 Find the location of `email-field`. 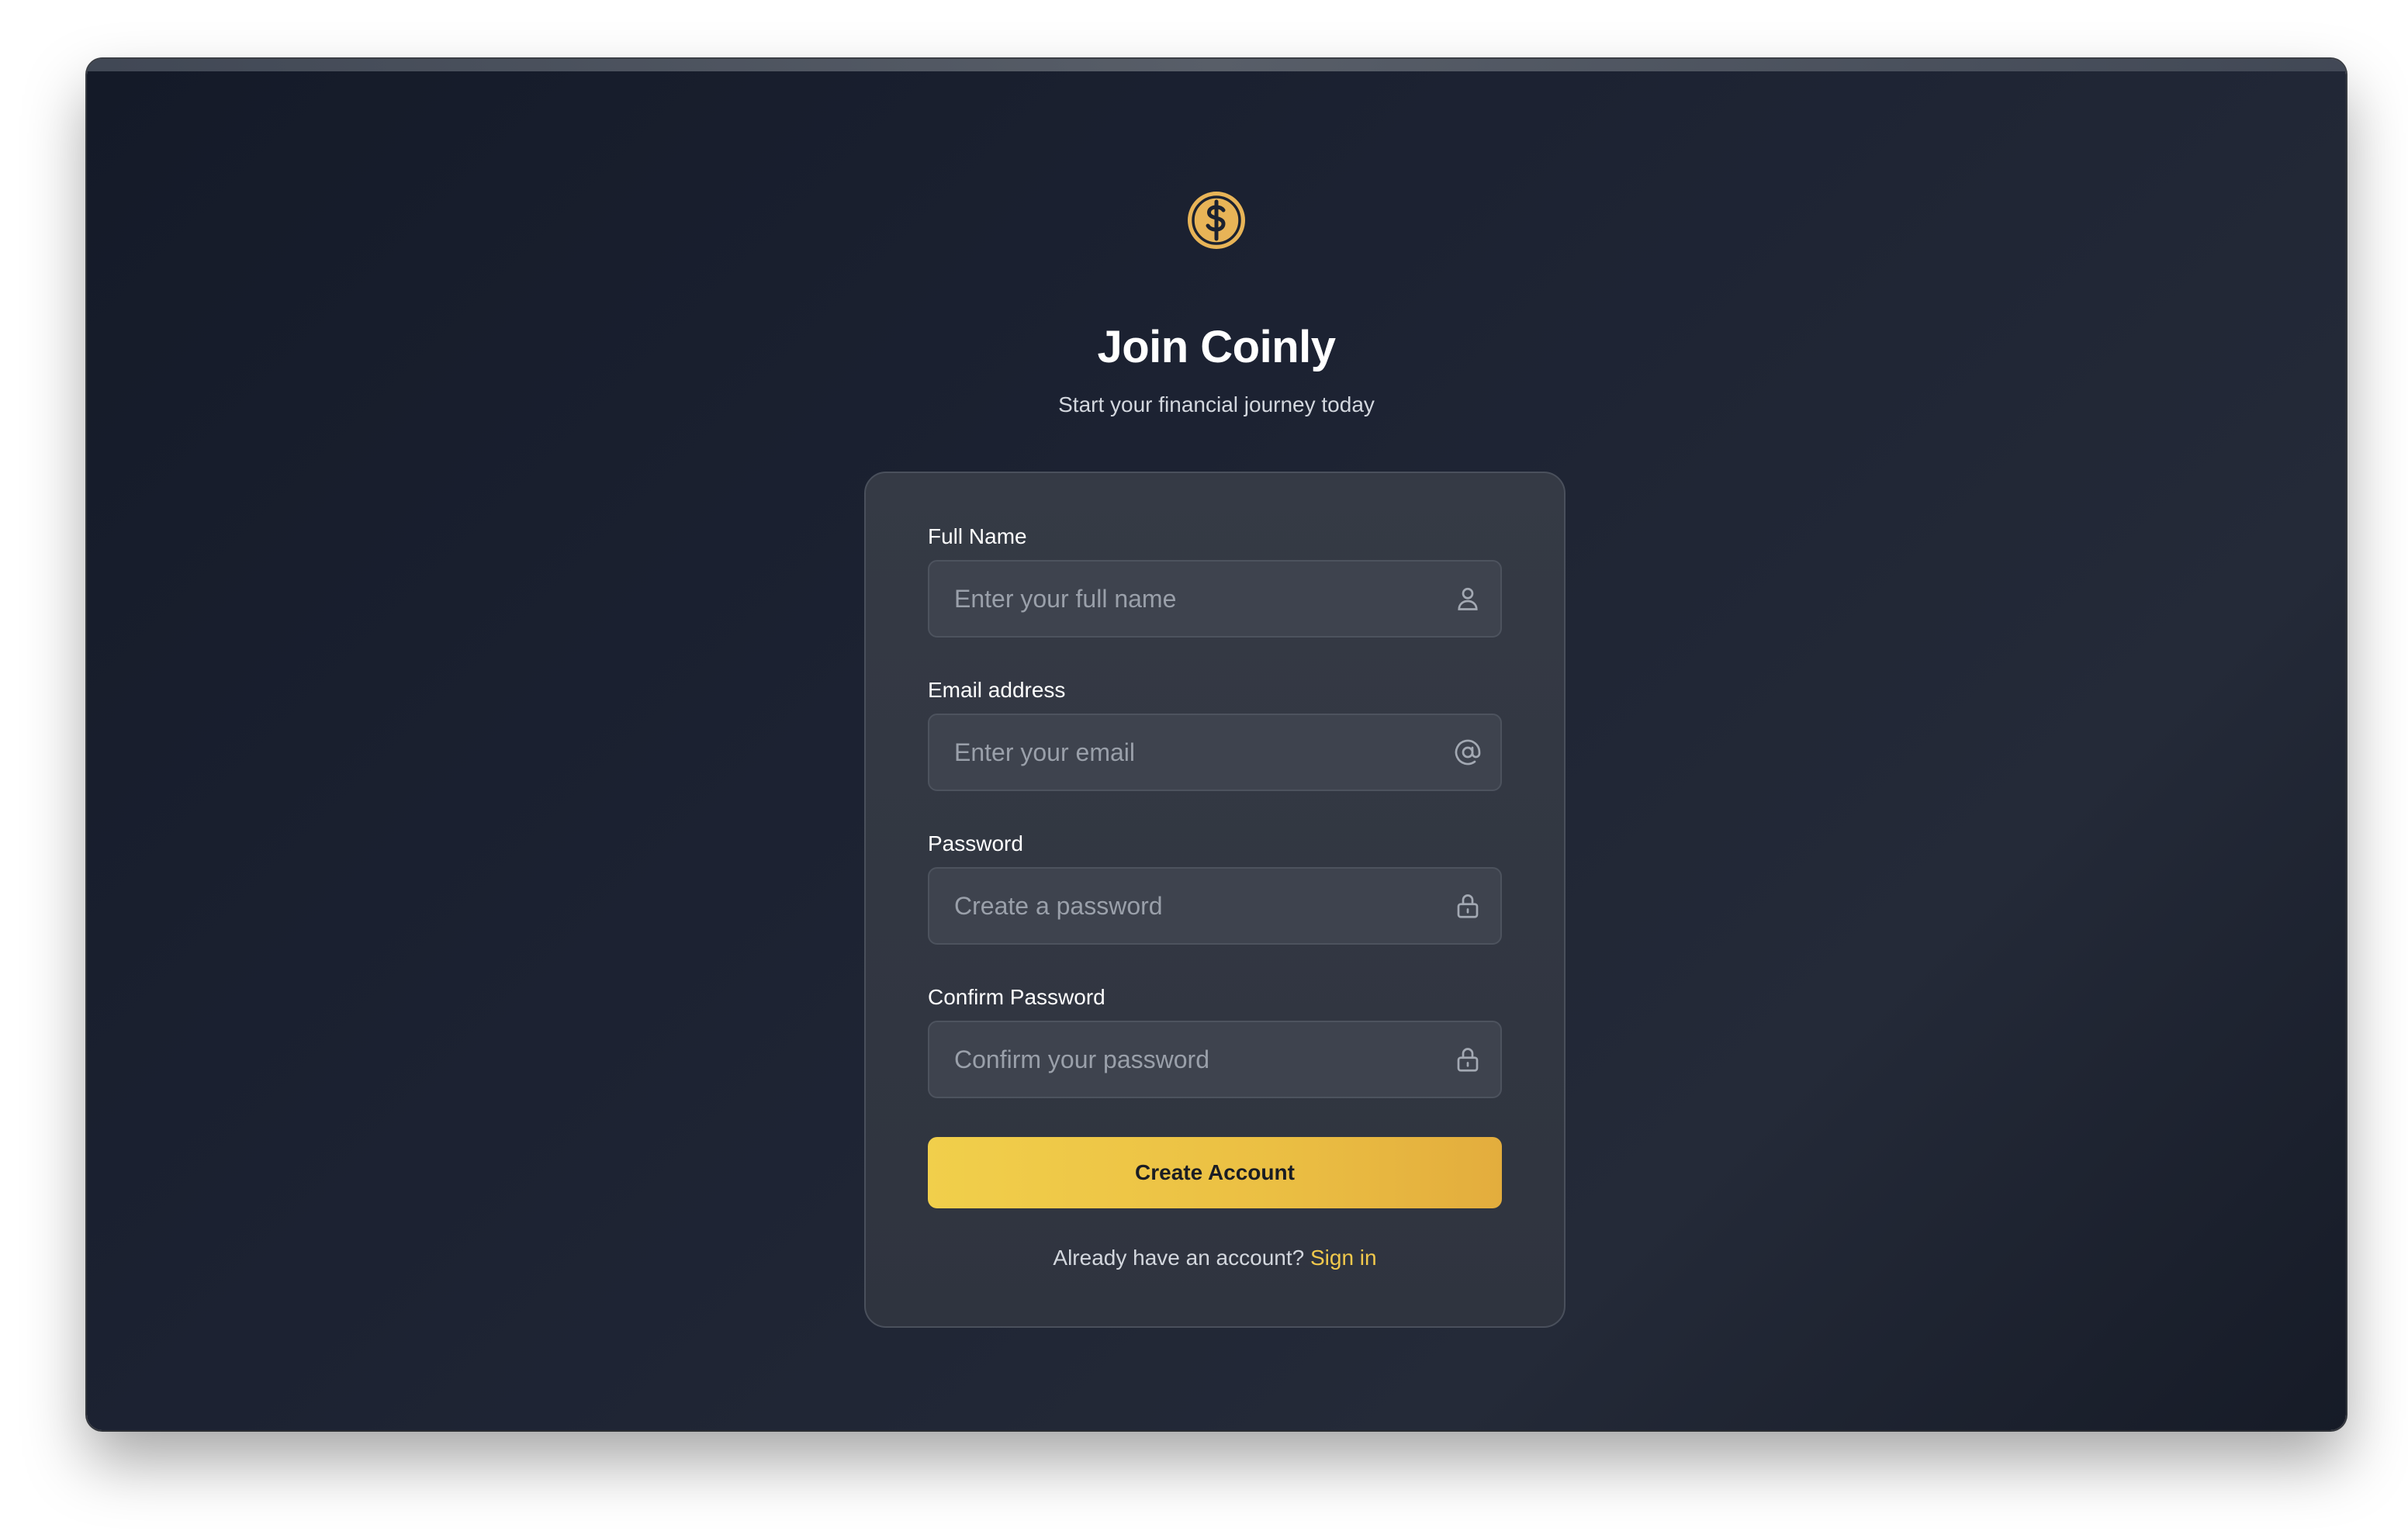

email-field is located at coordinates (1215, 752).